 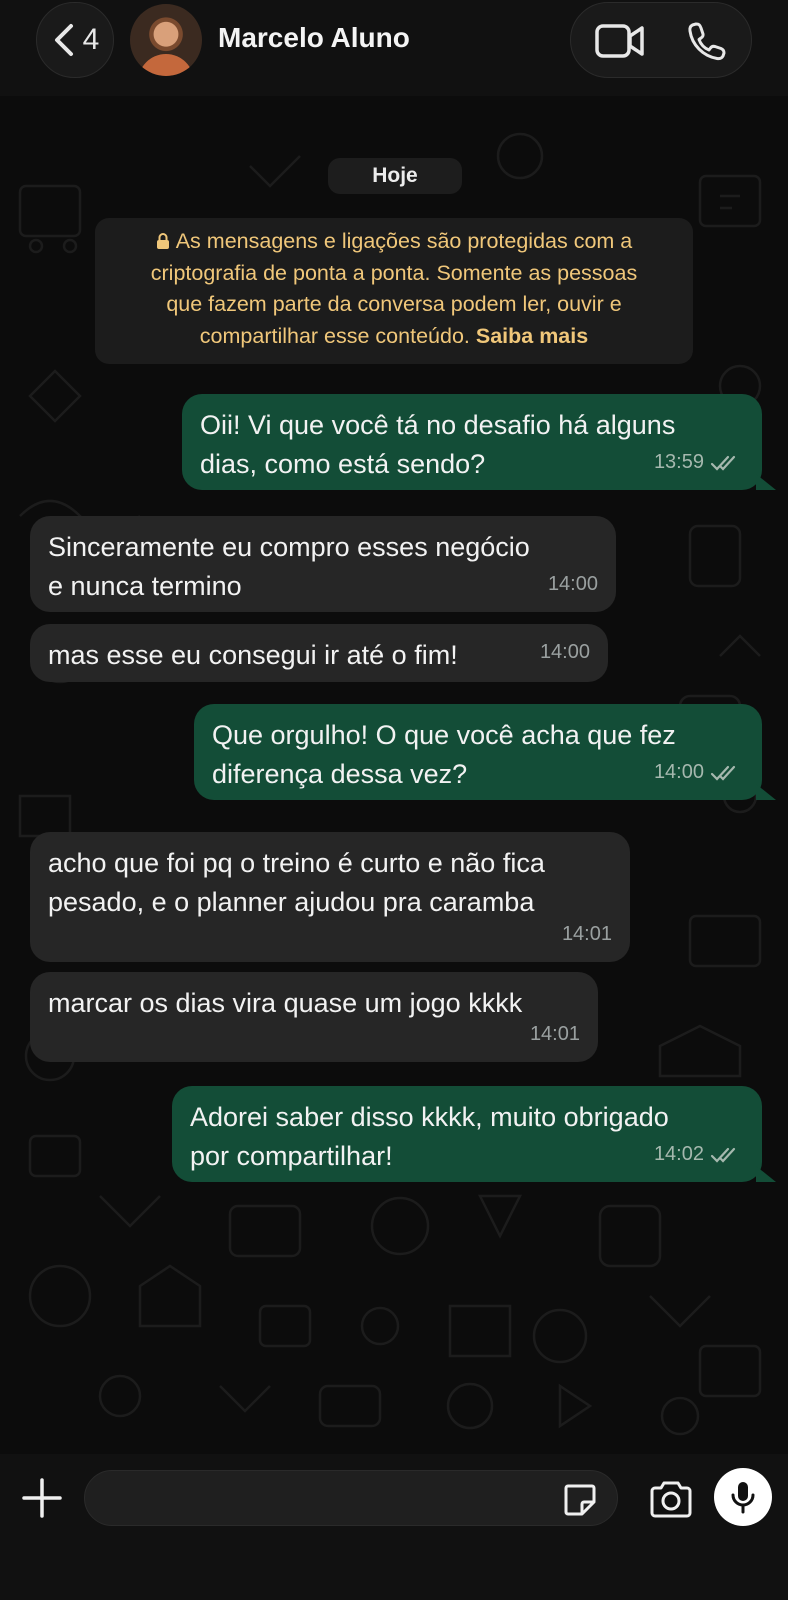 What do you see at coordinates (162, 241) in the screenshot?
I see `lock-icon` at bounding box center [162, 241].